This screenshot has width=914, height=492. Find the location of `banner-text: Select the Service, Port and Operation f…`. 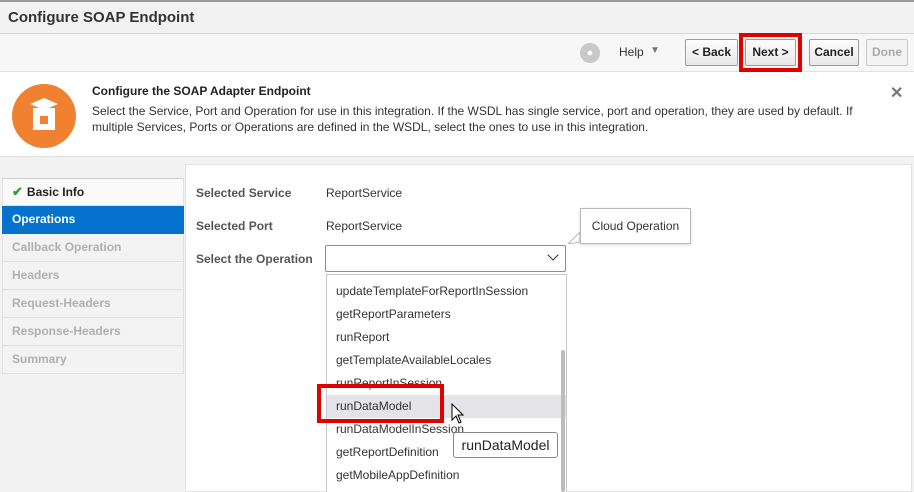

banner-text: Select the Service, Port and Operation f… is located at coordinates (472, 119).